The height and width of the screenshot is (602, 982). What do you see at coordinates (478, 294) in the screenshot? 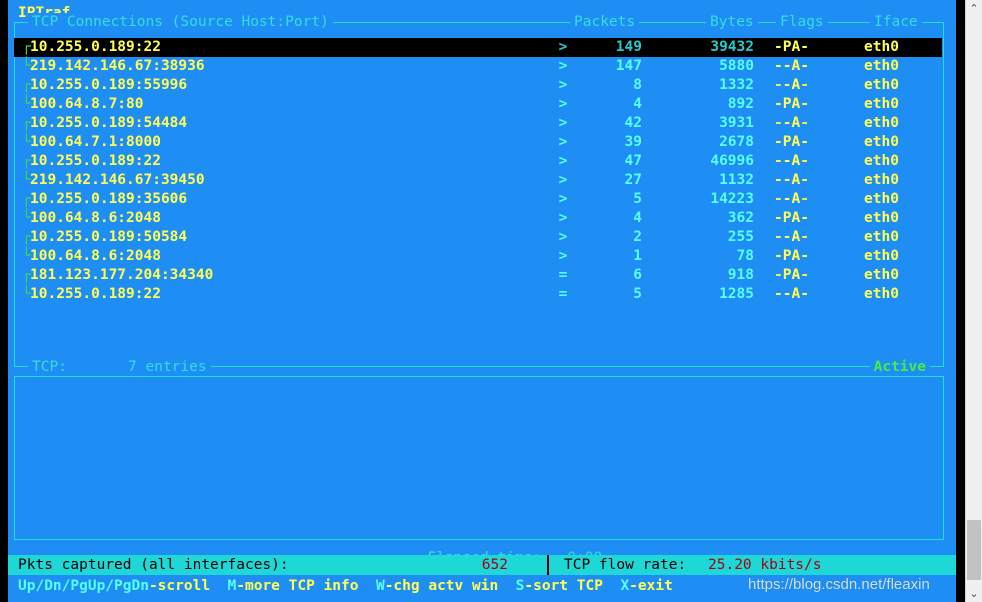
I see `tcp-connection-row: └ 10.255.0.189:22 = 5 1285 --A-eth0` at bounding box center [478, 294].